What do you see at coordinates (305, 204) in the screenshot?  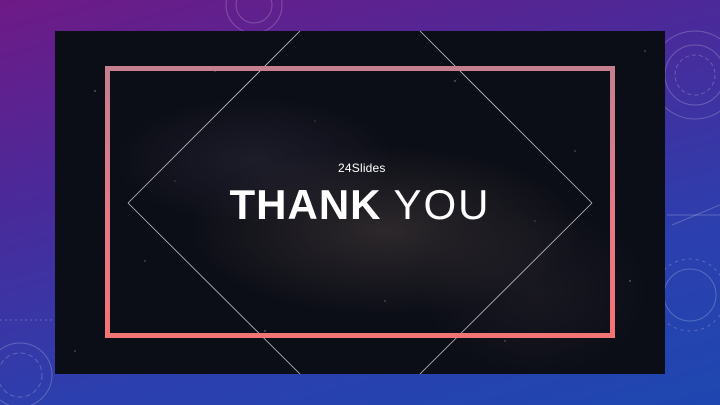 I see `title-bold-word: THANK` at bounding box center [305, 204].